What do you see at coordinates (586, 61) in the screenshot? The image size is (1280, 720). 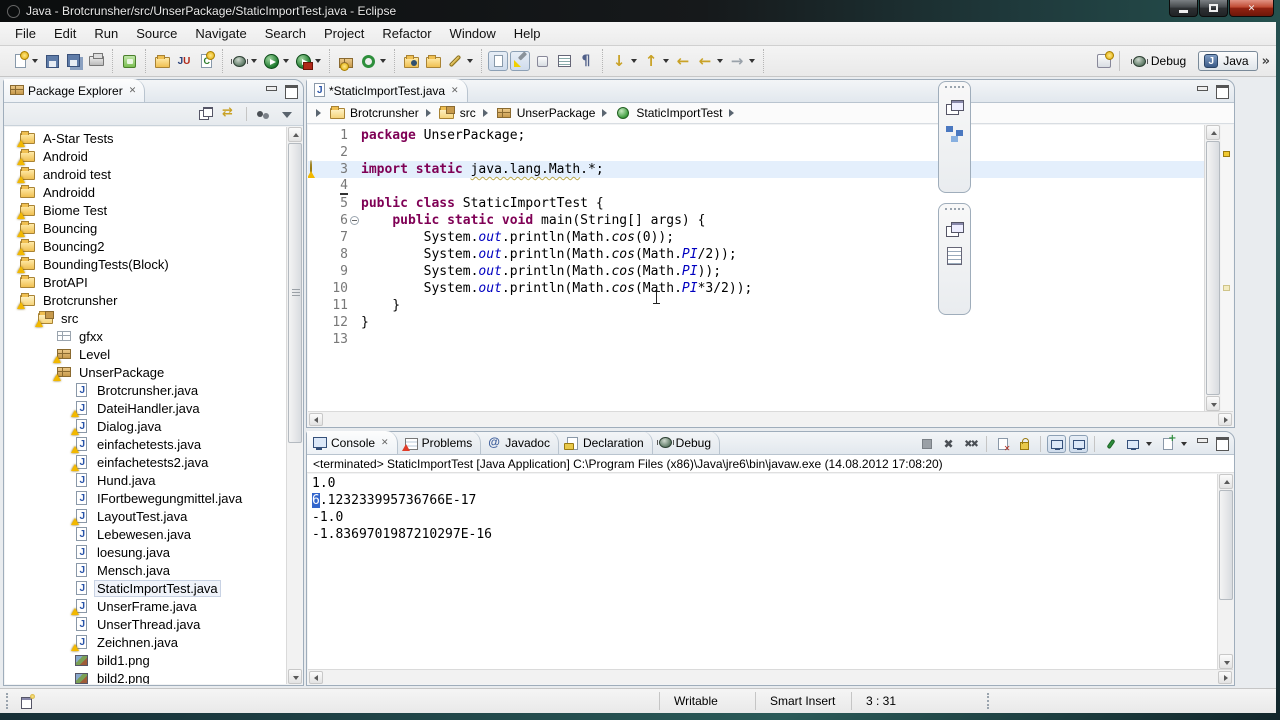 I see `show-whitespace-icon: ¶` at bounding box center [586, 61].